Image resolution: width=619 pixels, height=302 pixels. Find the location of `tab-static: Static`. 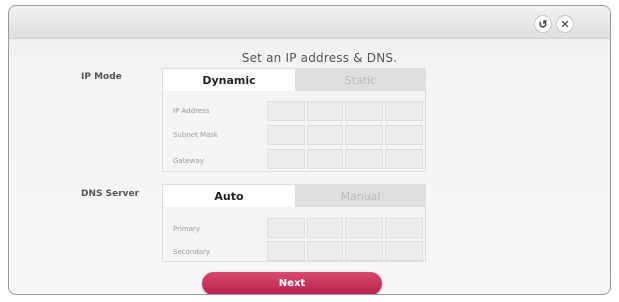

tab-static: Static is located at coordinates (360, 80).